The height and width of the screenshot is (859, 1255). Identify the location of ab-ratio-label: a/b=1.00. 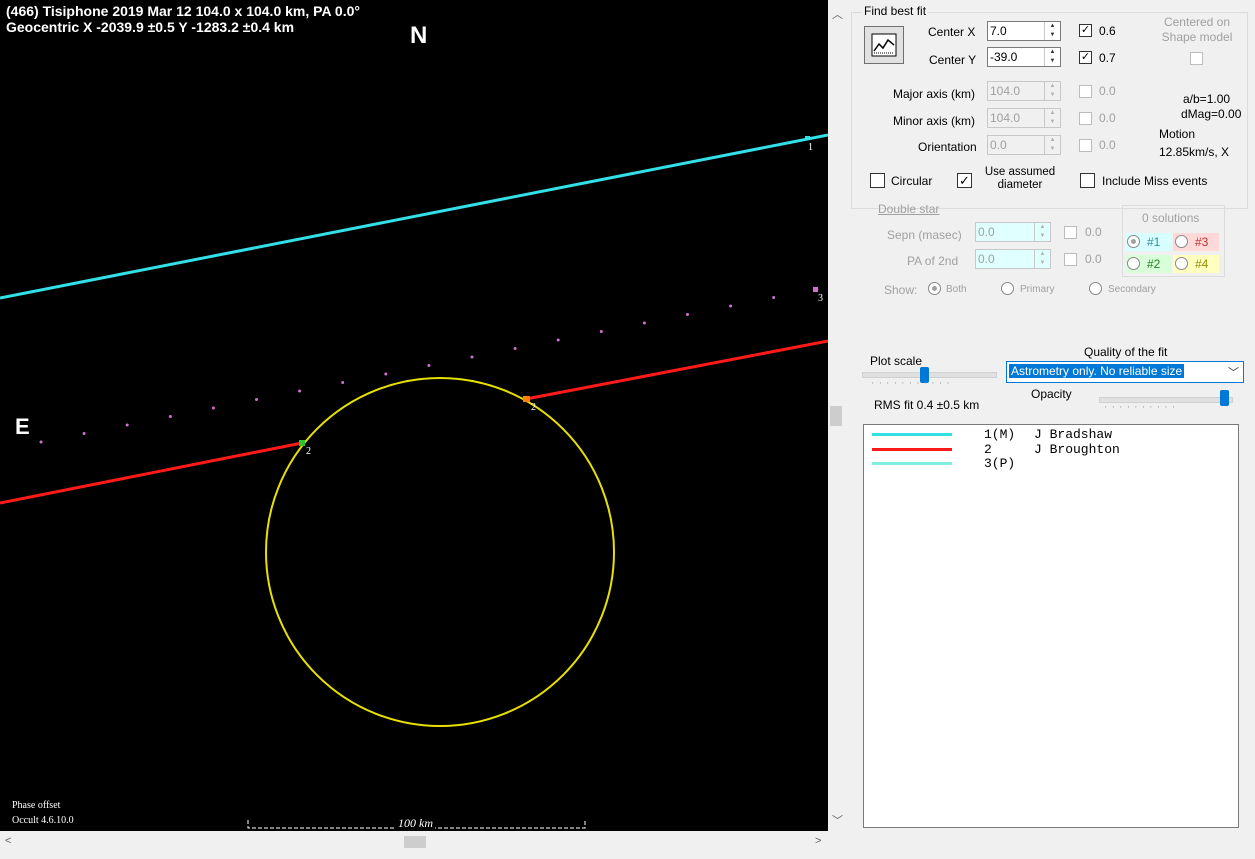
(1207, 99).